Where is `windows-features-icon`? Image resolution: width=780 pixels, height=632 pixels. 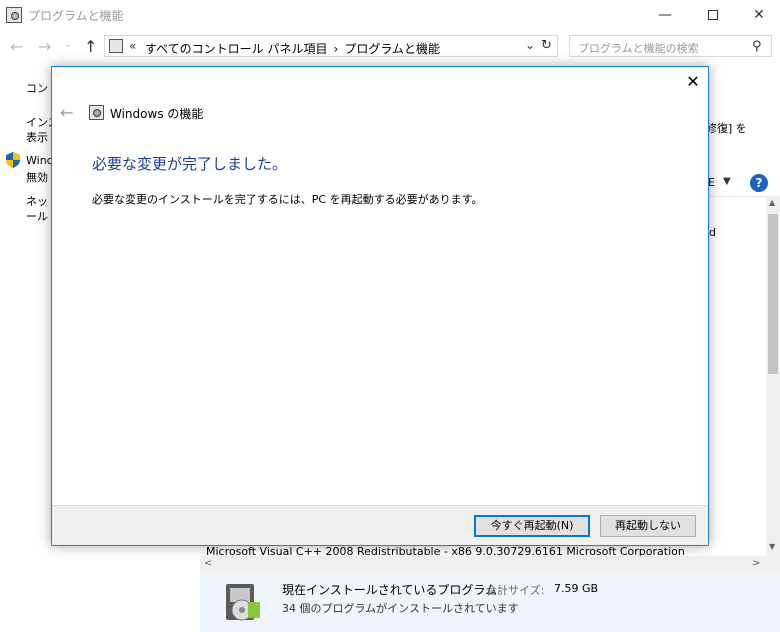
windows-features-icon is located at coordinates (96, 112).